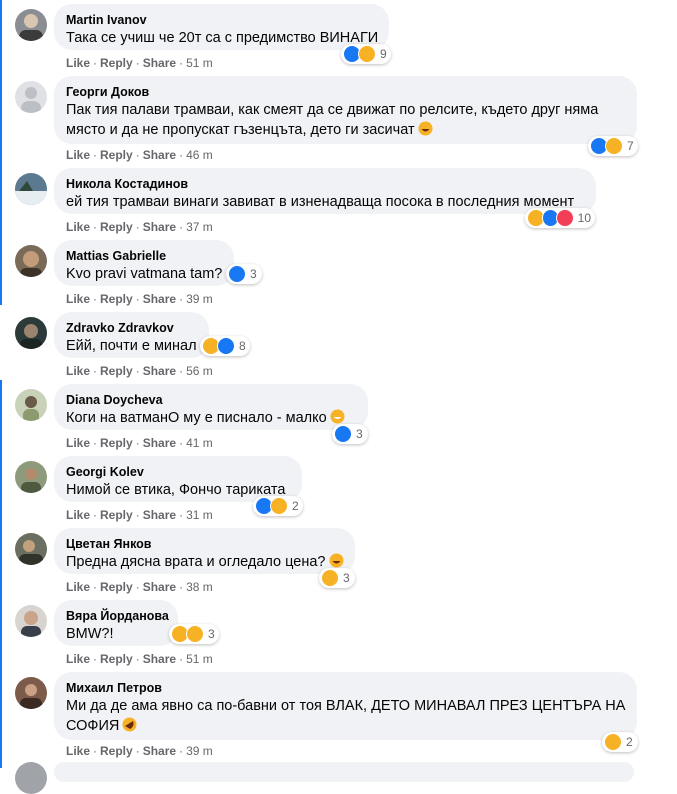  I want to click on comment-text: Коги на ватманО му е писнало - малко, so click(196, 418).